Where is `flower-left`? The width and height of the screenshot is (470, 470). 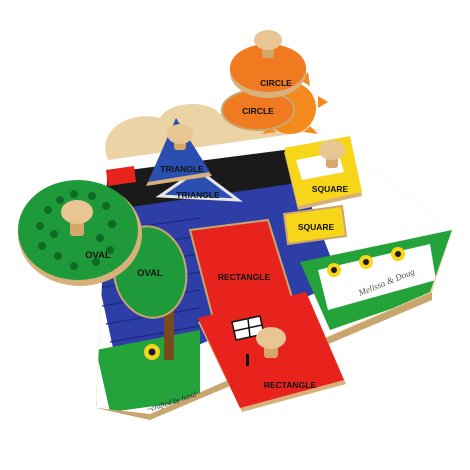
flower-left is located at coordinates (152, 352).